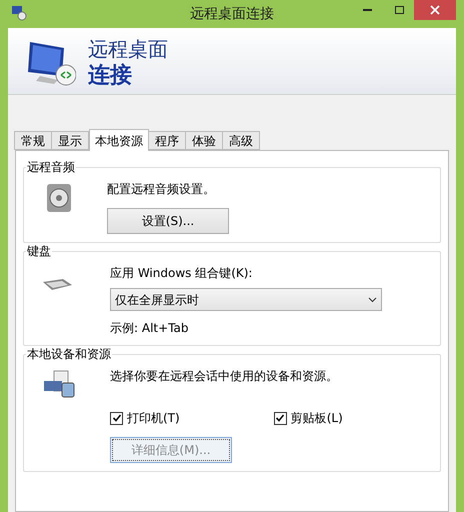  What do you see at coordinates (372, 299) in the screenshot?
I see `caret-icon` at bounding box center [372, 299].